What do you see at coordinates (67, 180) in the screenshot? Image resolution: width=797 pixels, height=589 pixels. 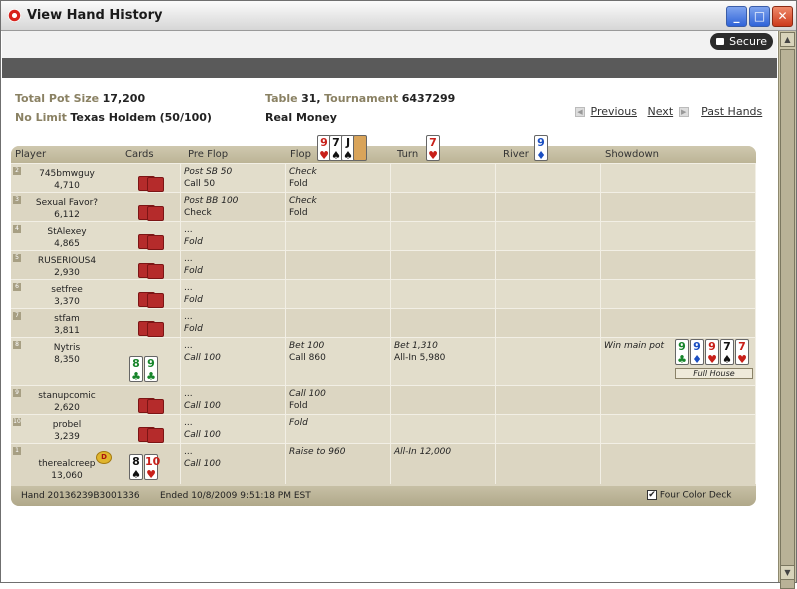 I see `player-cell: 745bmwguy 4,710` at bounding box center [67, 180].